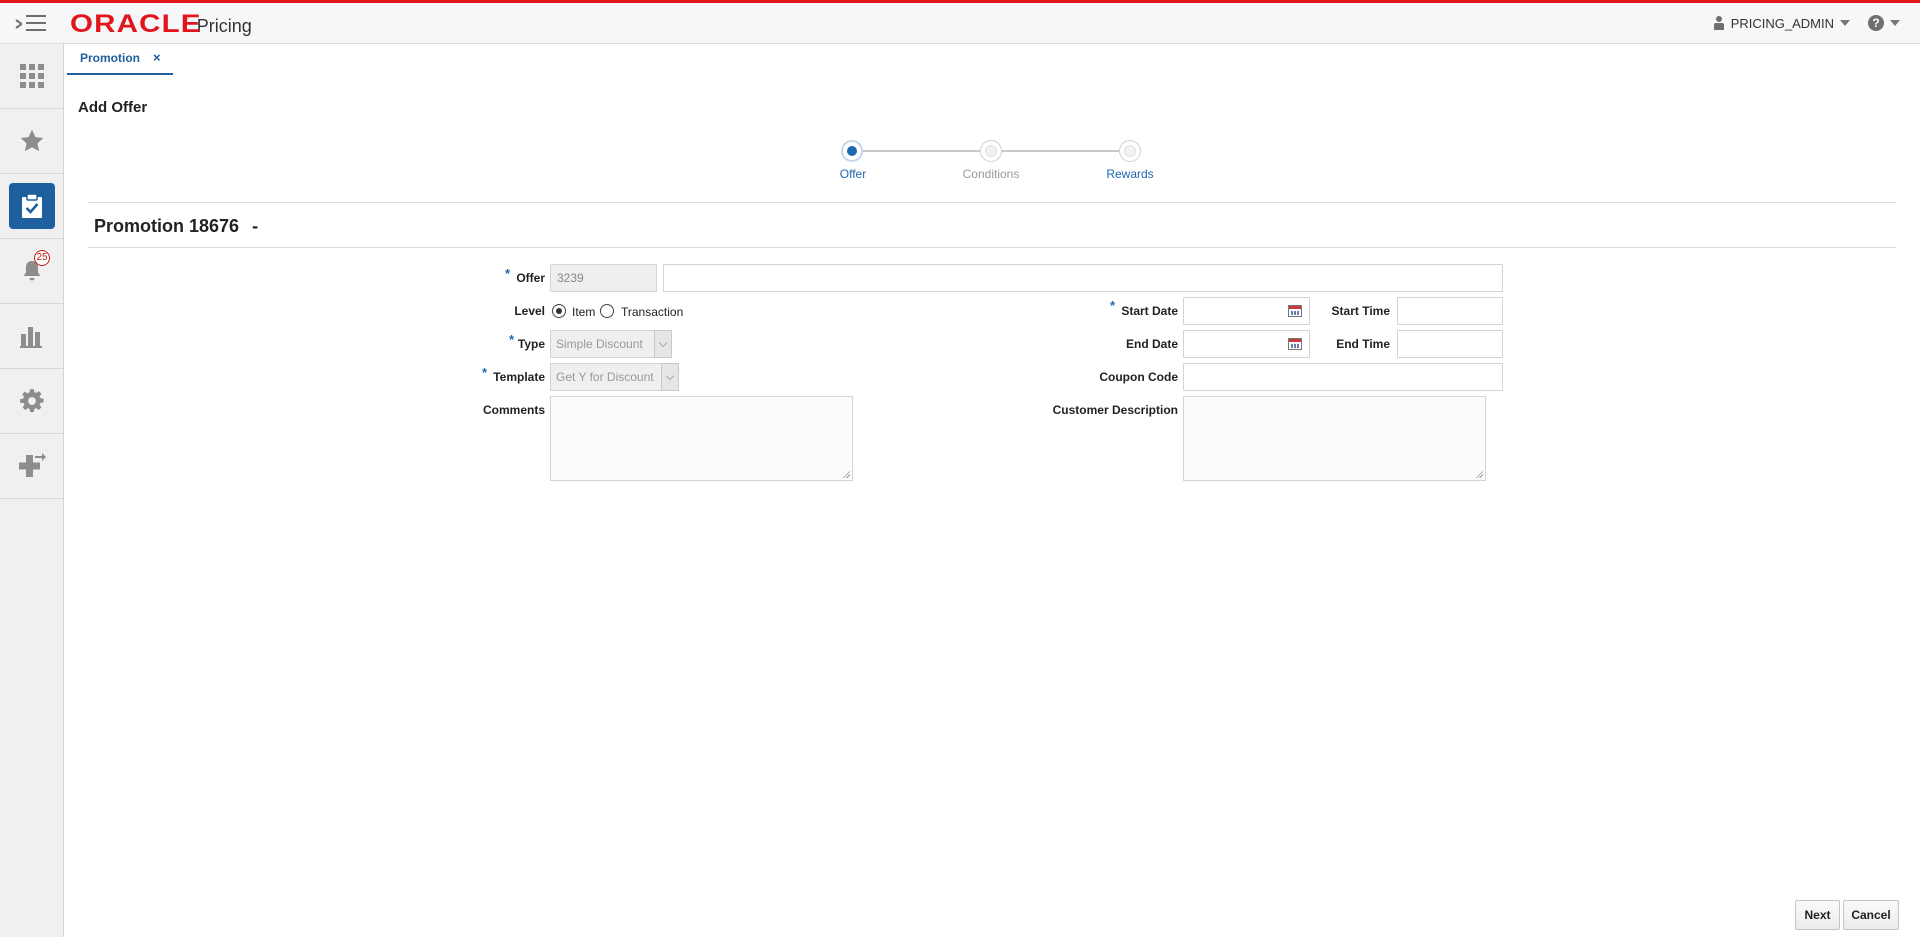  Describe the element at coordinates (1876, 23) in the screenshot. I see `help-icon: ?` at that location.